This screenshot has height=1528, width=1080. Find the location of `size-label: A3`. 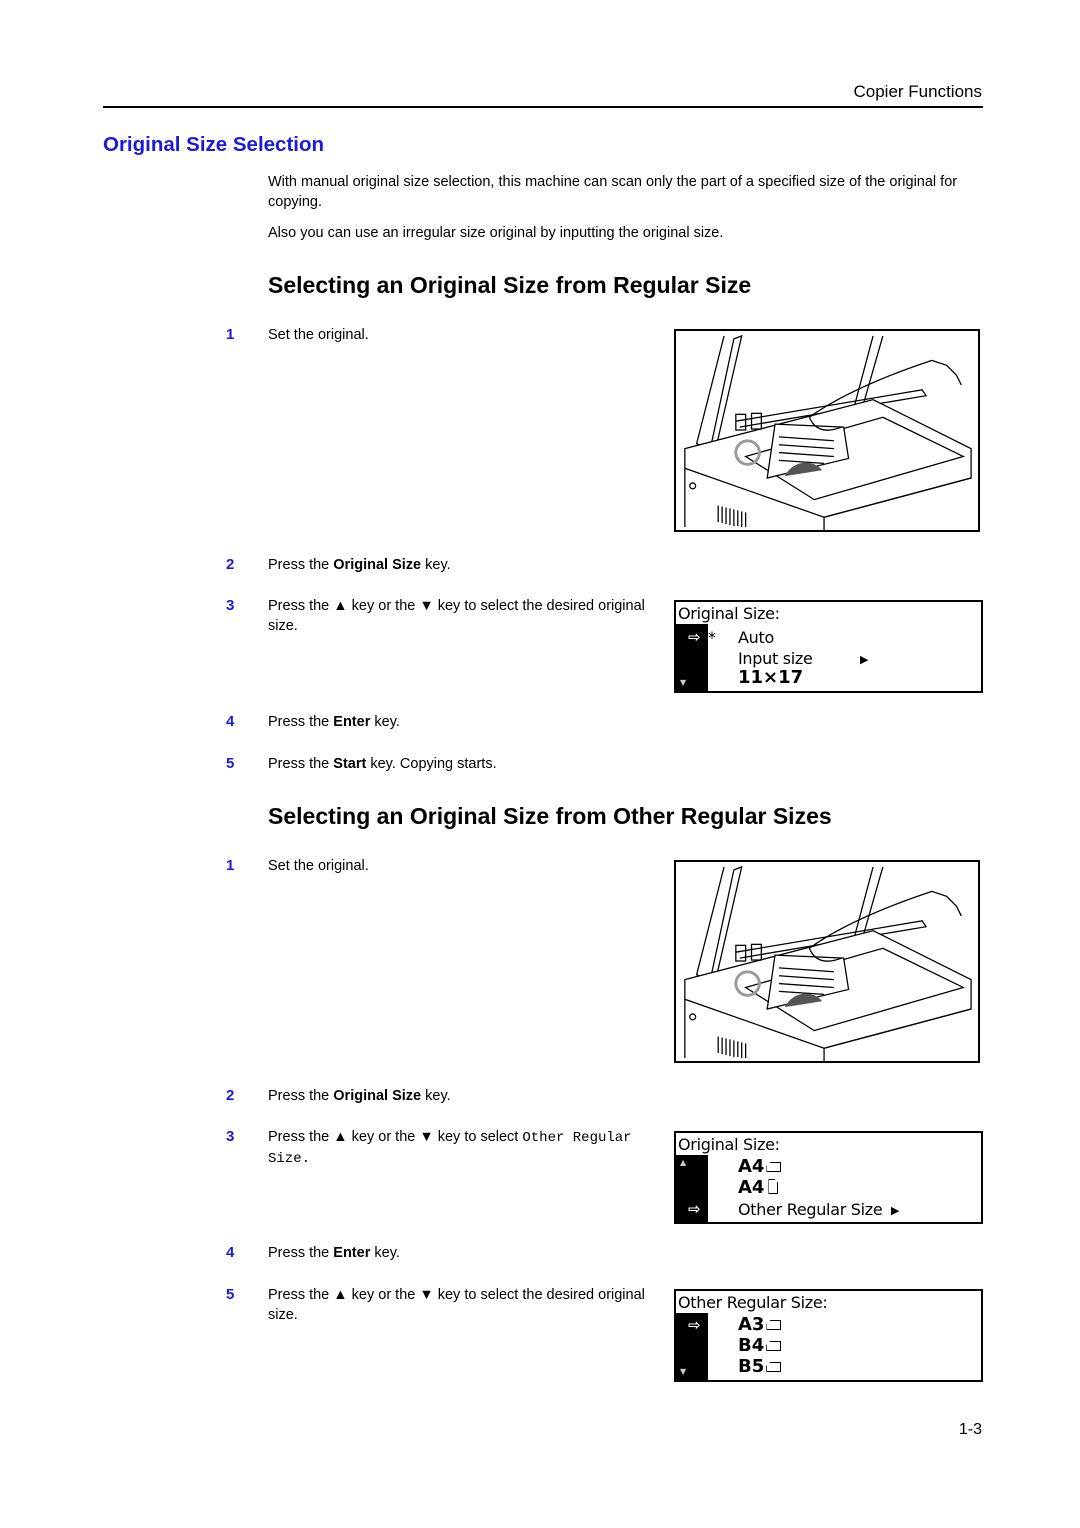

size-label: A3 is located at coordinates (751, 1324).